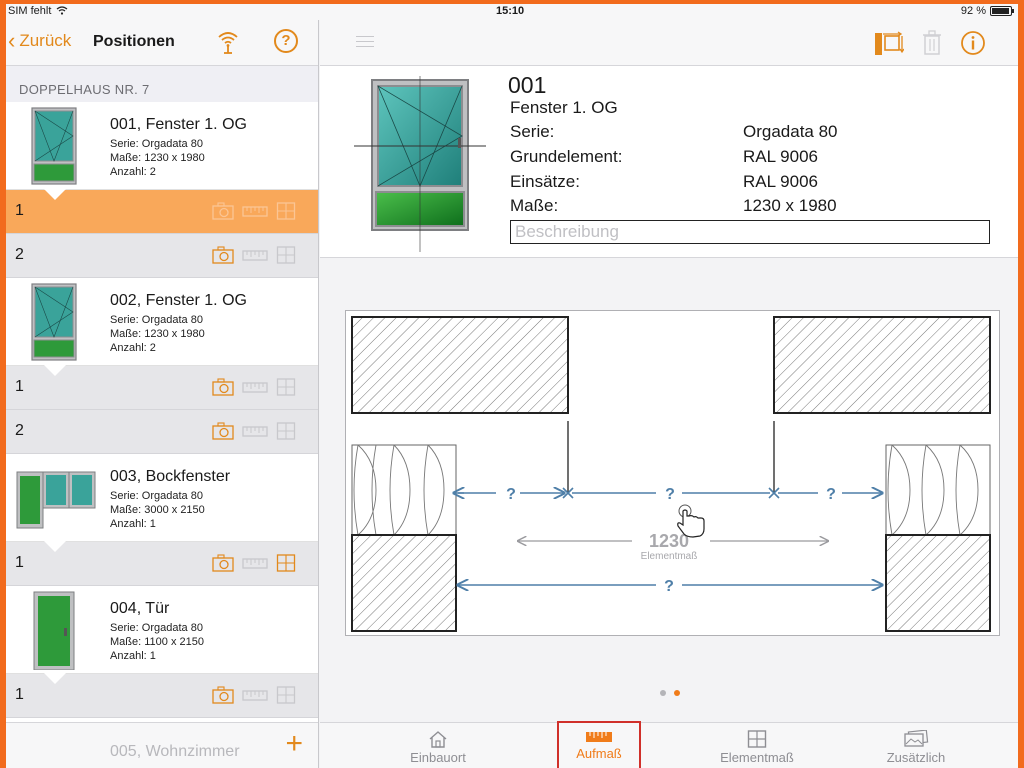 This screenshot has width=1024, height=768. What do you see at coordinates (438, 745) in the screenshot?
I see `tab-einbauort: Einbauort` at bounding box center [438, 745].